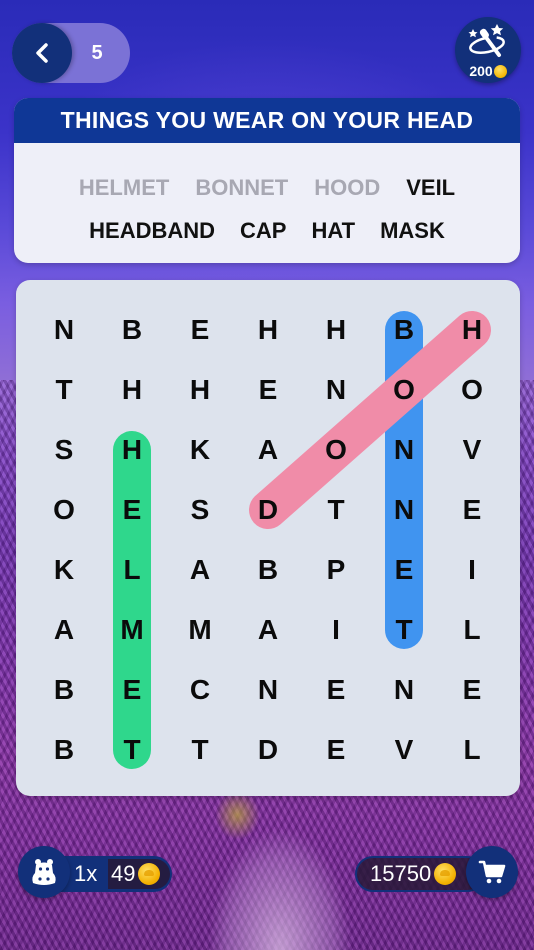 The image size is (534, 950). I want to click on hint-cost-value: 200, so click(481, 71).